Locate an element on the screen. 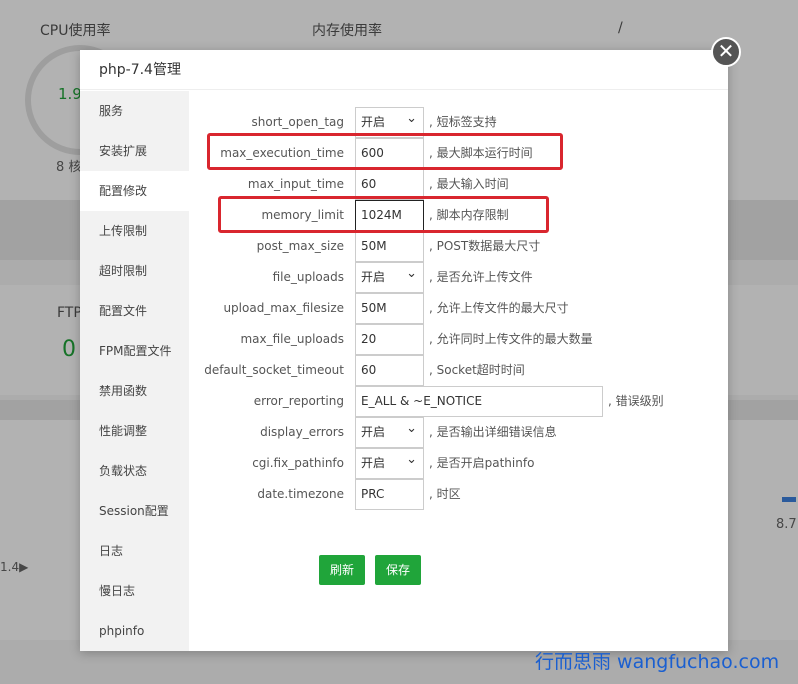 The width and height of the screenshot is (798, 684). date-timezone-input: PRC is located at coordinates (389, 494).